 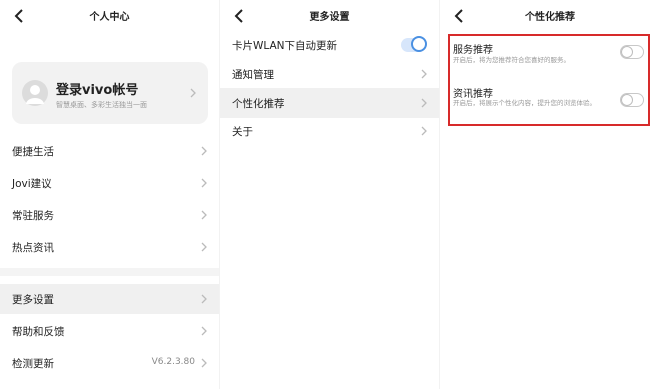 What do you see at coordinates (97, 90) in the screenshot?
I see `login-title: 登录vivo帐号` at bounding box center [97, 90].